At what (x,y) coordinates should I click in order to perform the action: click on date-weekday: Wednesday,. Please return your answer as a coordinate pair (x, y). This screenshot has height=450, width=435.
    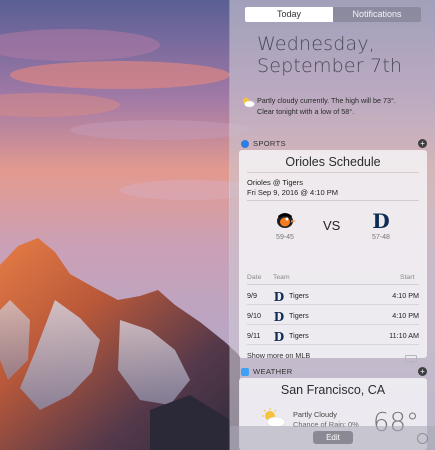
    Looking at the image, I should click on (316, 44).